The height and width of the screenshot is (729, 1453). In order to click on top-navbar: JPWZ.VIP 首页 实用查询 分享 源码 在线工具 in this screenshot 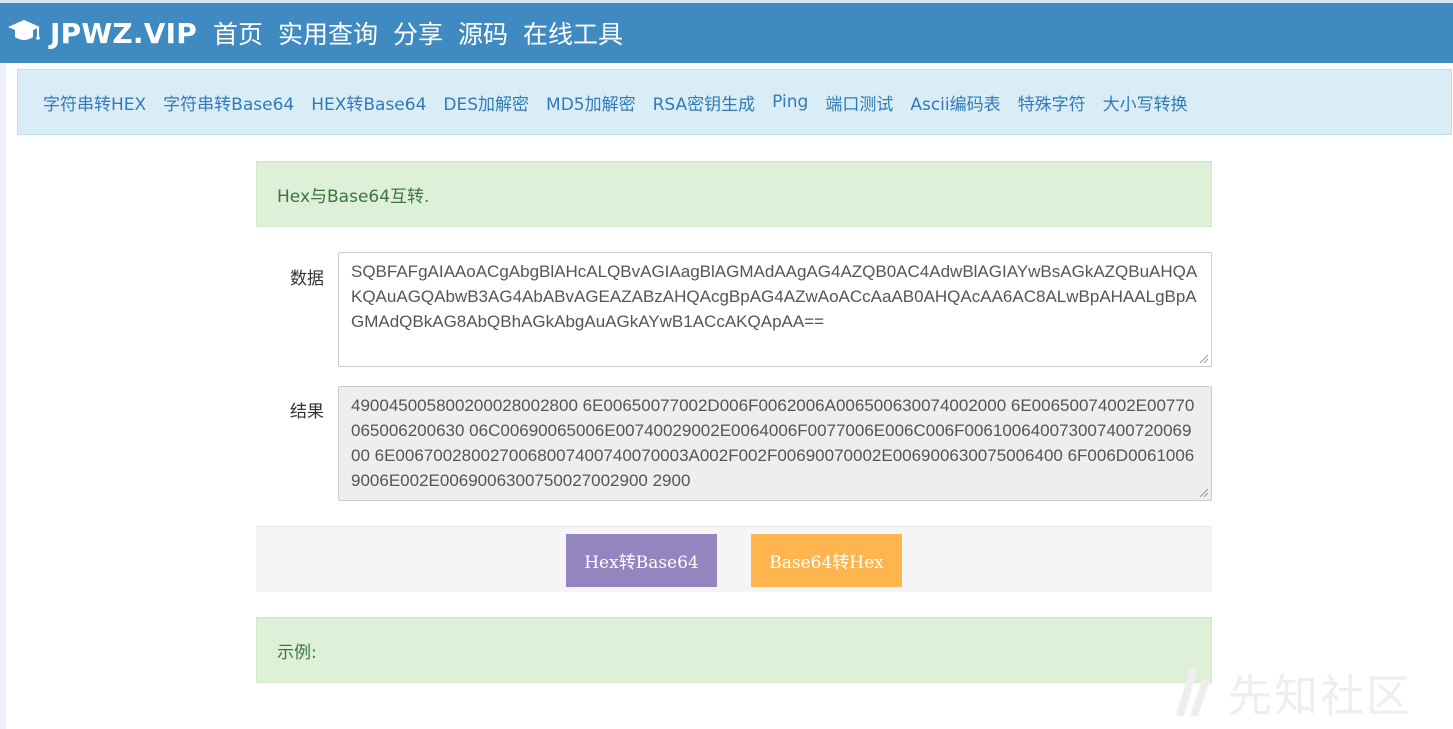, I will do `click(726, 31)`.